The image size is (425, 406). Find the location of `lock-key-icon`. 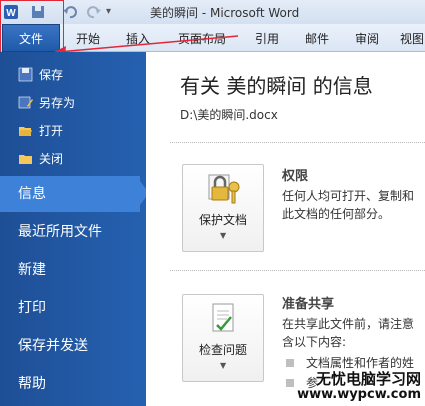

lock-key-icon is located at coordinates (224, 189).